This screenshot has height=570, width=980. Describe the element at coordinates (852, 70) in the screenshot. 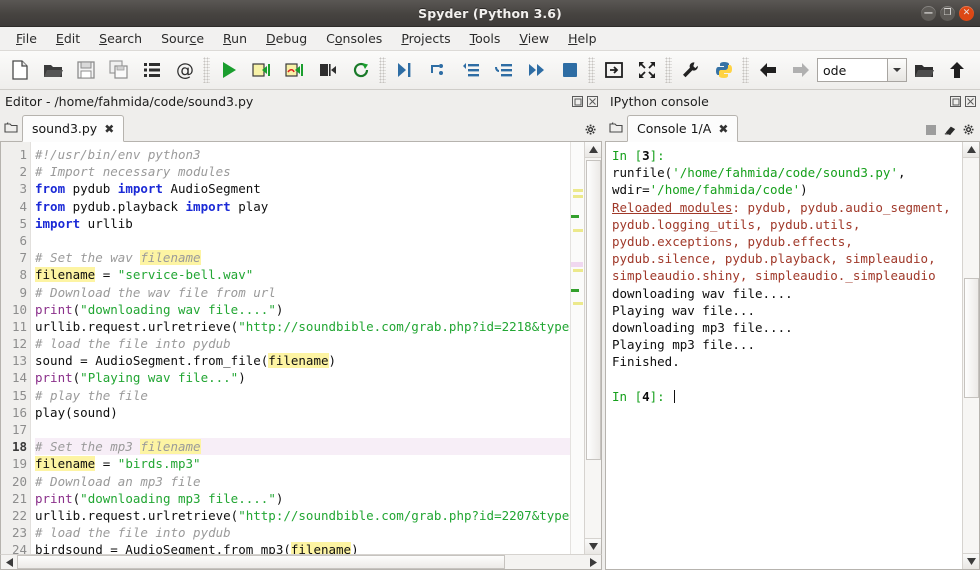

I see `working-directory-input: ode` at that location.